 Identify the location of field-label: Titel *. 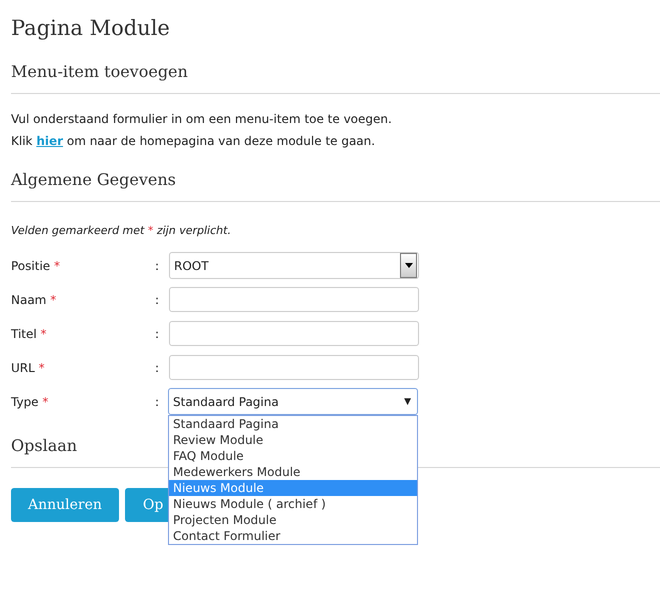
(29, 333).